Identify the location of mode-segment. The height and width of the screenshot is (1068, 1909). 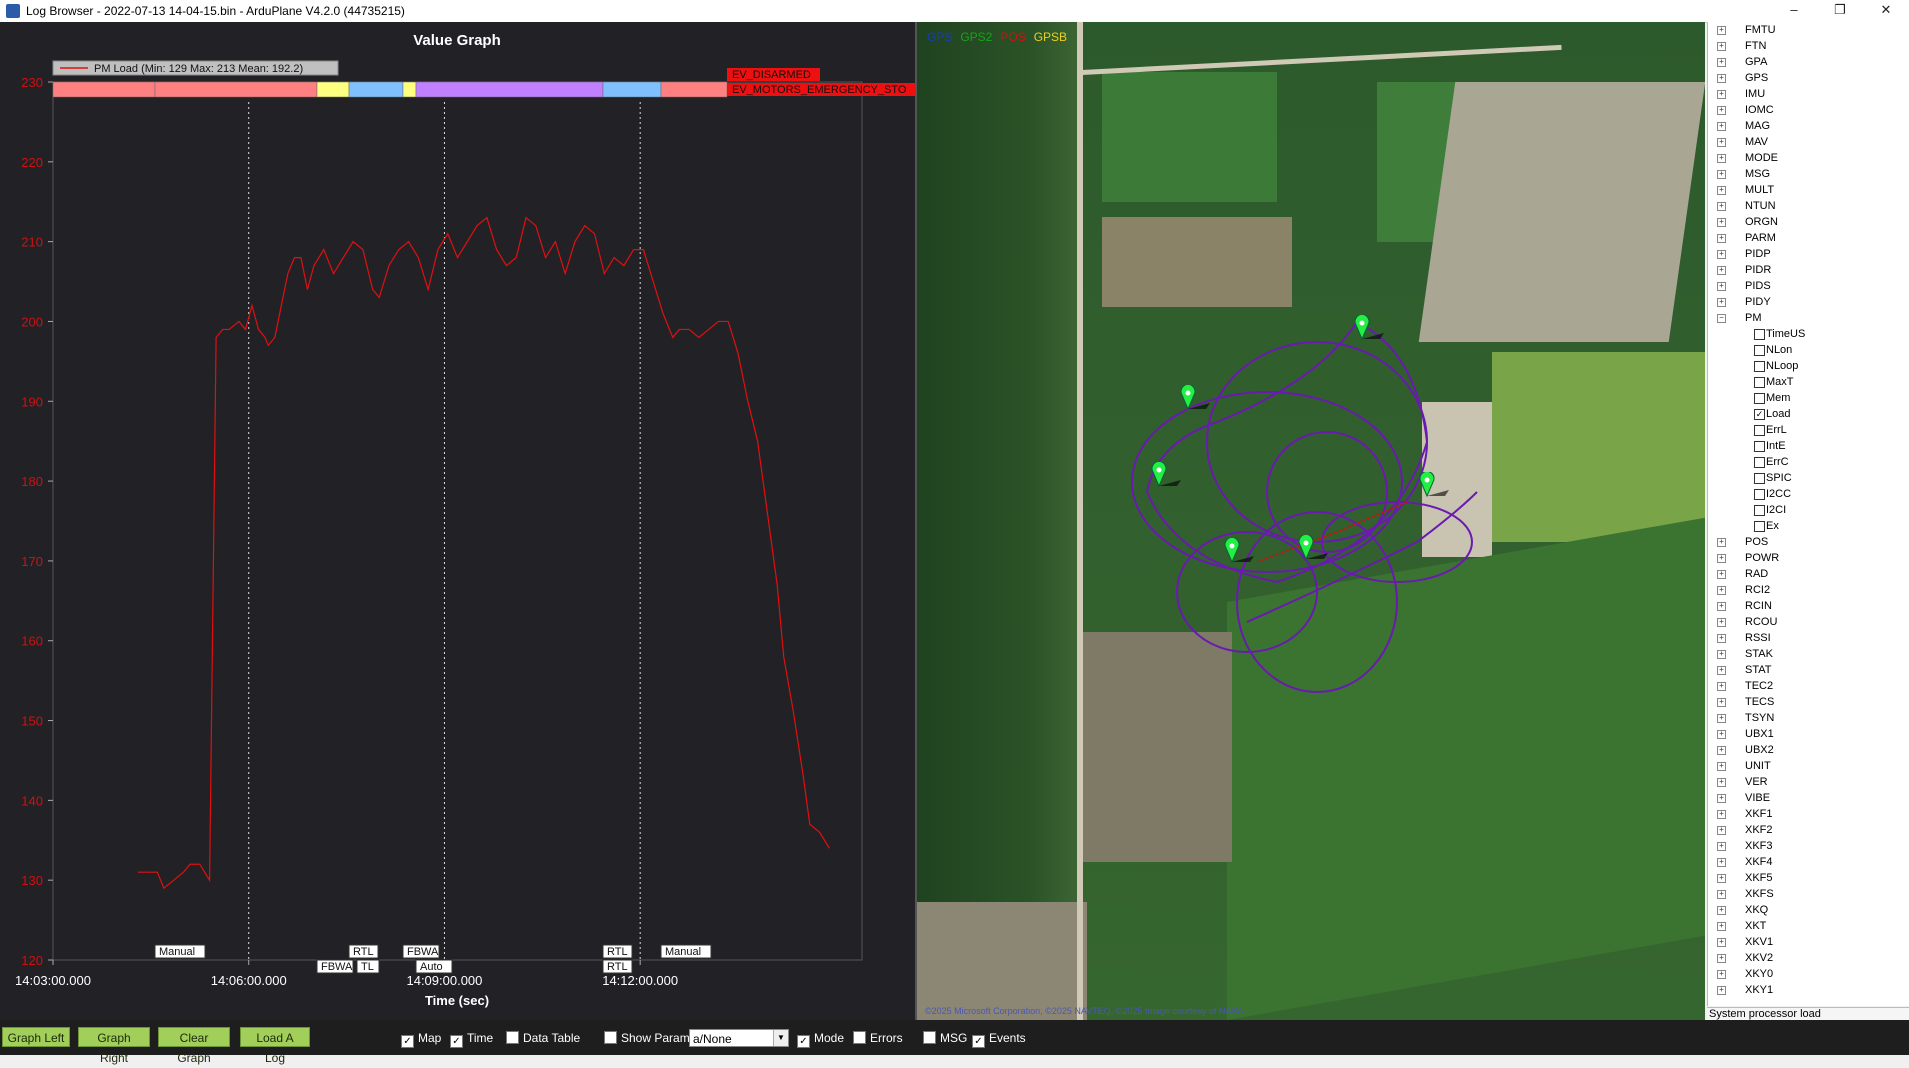
(236, 89).